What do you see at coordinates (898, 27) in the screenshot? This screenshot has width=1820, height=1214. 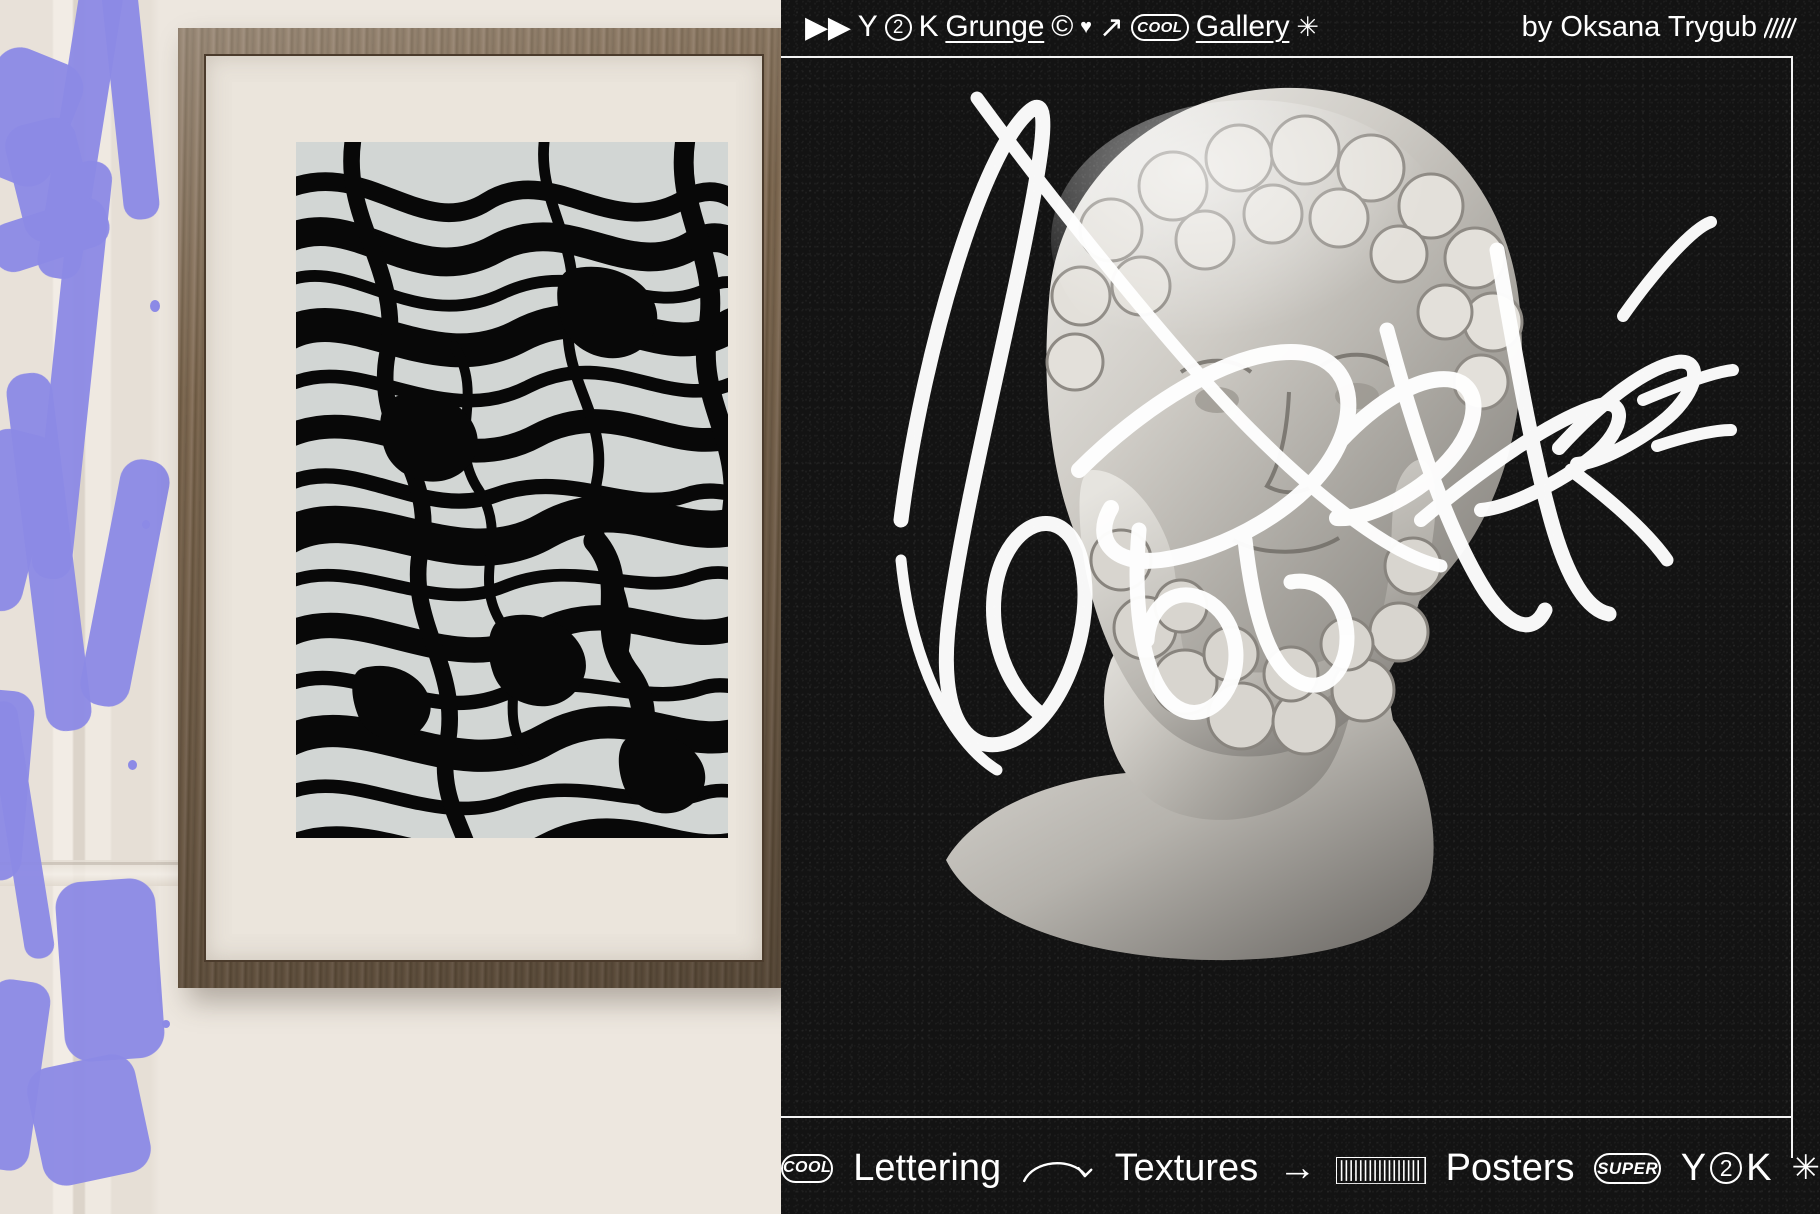 I see `circled-two-icon: 2` at bounding box center [898, 27].